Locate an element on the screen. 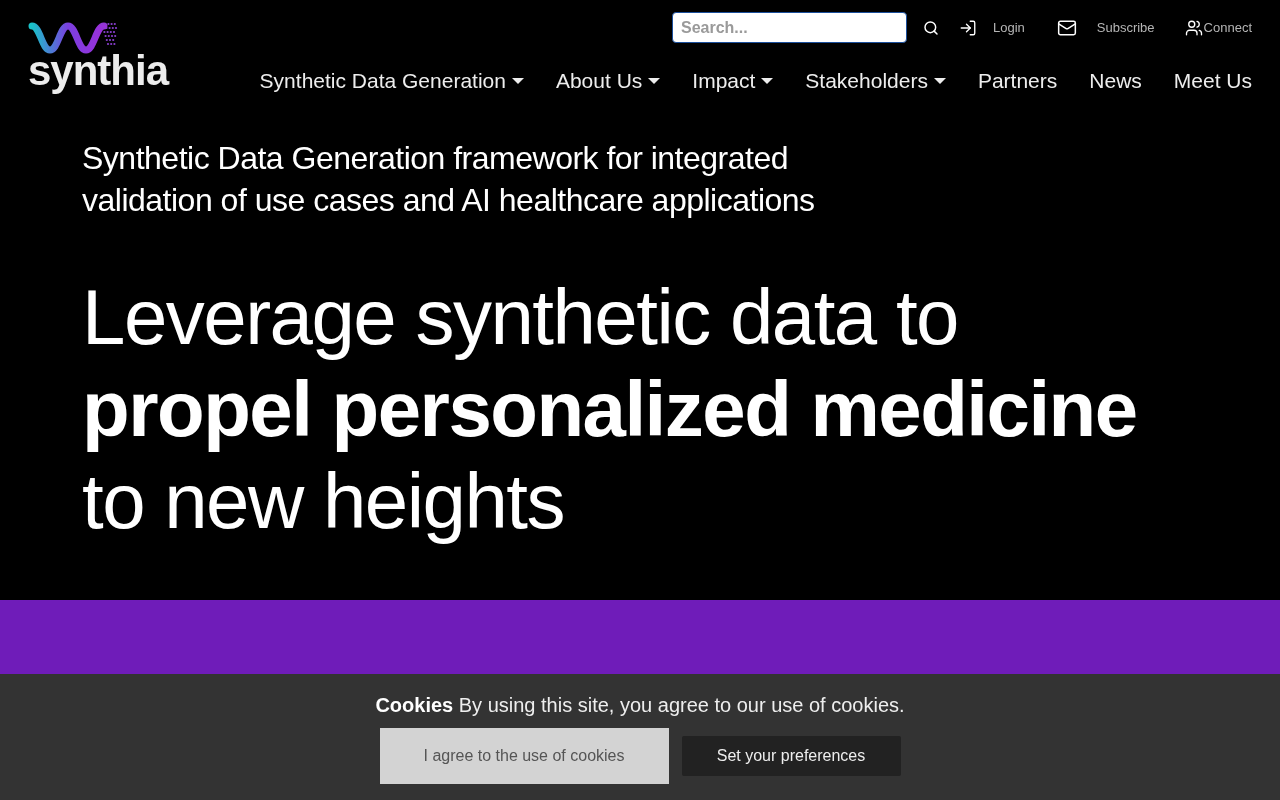 Image resolution: width=1280 pixels, height=800 pixels. nav-link: News is located at coordinates (1115, 81).